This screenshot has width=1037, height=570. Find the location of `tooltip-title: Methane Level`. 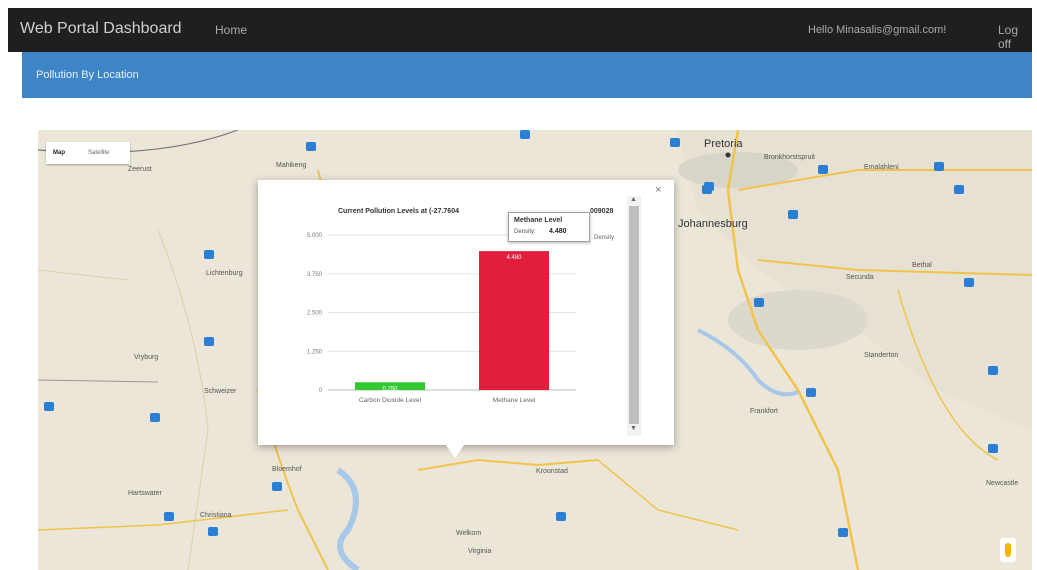

tooltip-title: Methane Level is located at coordinates (538, 220).